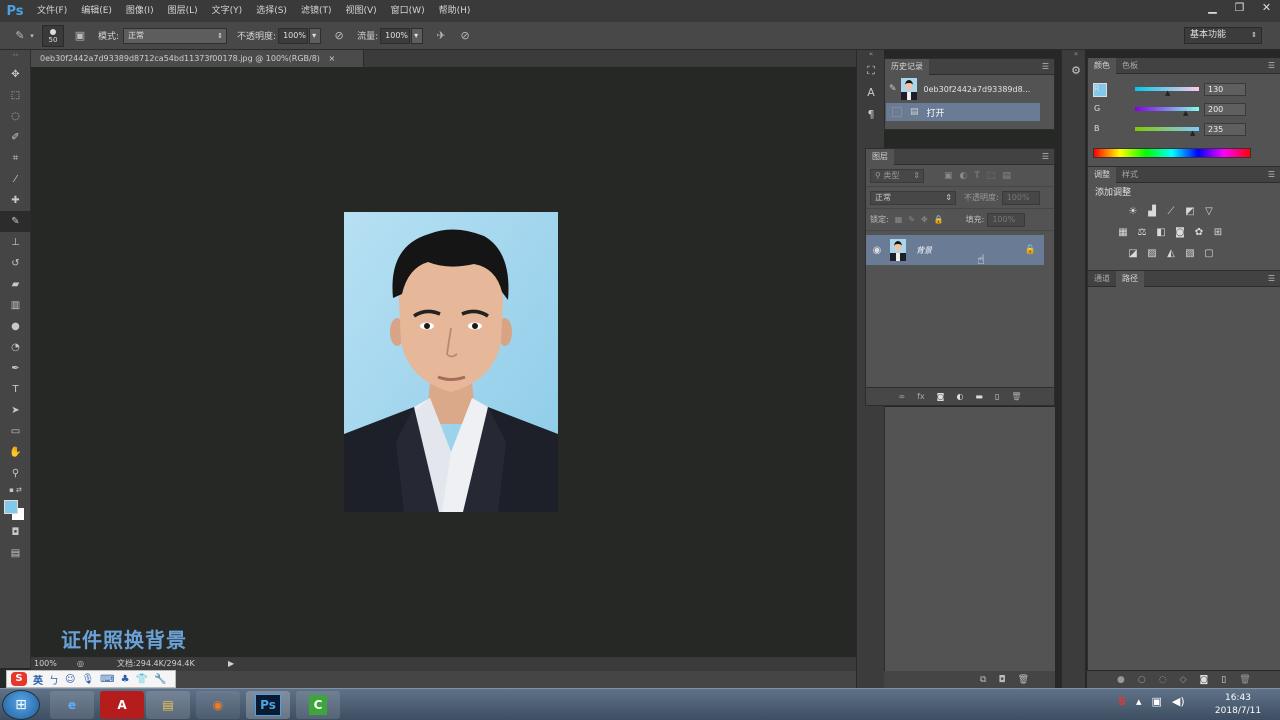 Image resolution: width=1280 pixels, height=720 pixels. What do you see at coordinates (21, 705) in the screenshot?
I see `start-button: ⊞` at bounding box center [21, 705].